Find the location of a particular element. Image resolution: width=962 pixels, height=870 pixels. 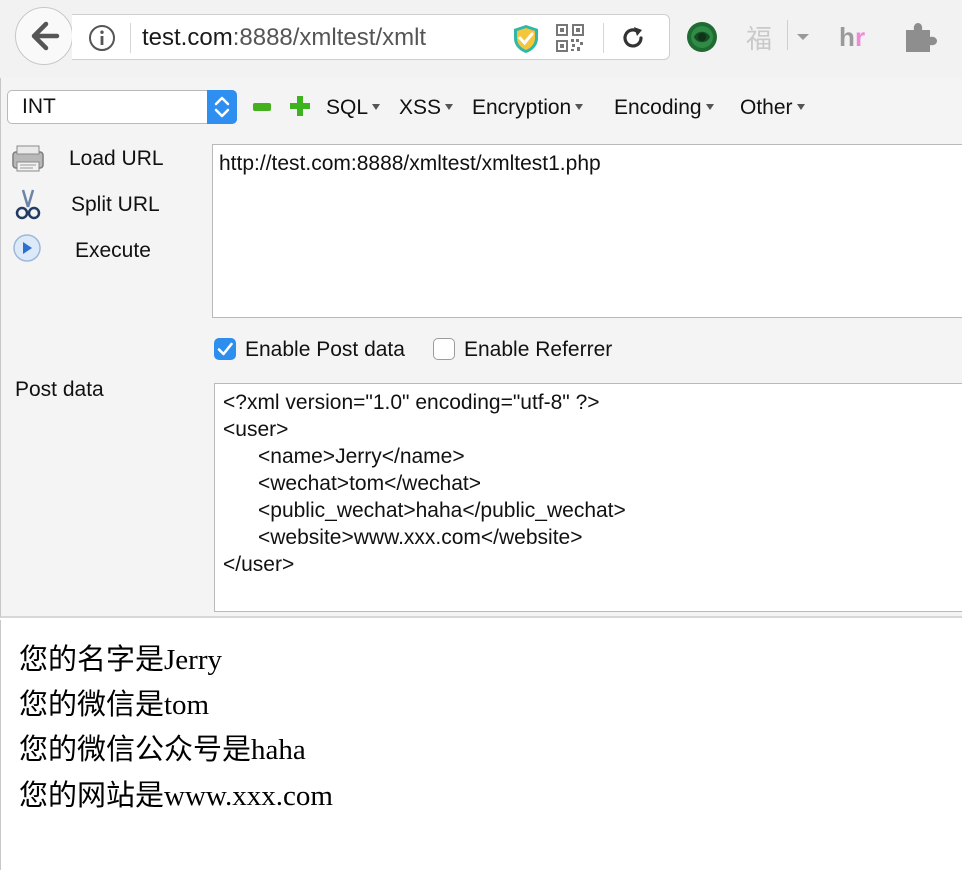

enable-post-checkbox: Enable Post data is located at coordinates (319, 351).